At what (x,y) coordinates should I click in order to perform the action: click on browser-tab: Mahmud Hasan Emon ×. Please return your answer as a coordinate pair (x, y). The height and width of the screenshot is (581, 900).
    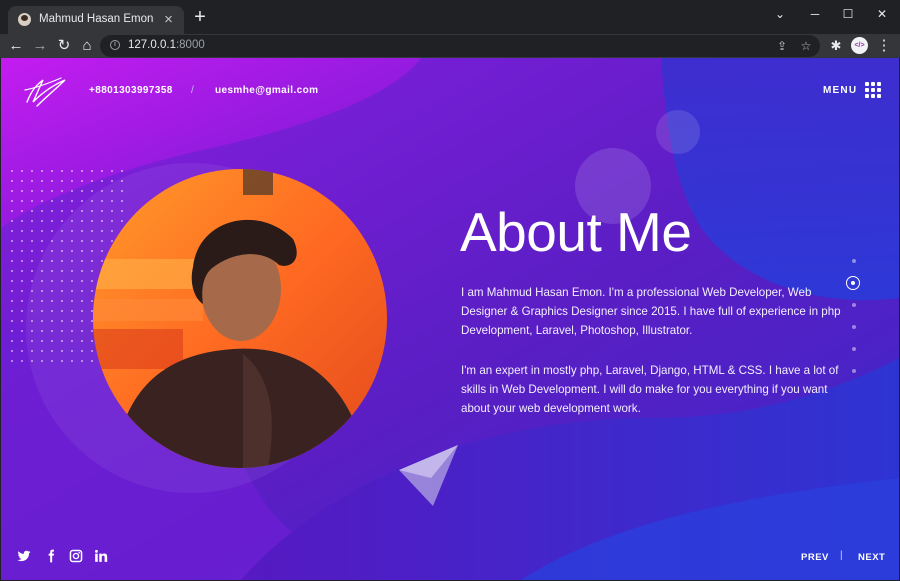
    Looking at the image, I should click on (96, 20).